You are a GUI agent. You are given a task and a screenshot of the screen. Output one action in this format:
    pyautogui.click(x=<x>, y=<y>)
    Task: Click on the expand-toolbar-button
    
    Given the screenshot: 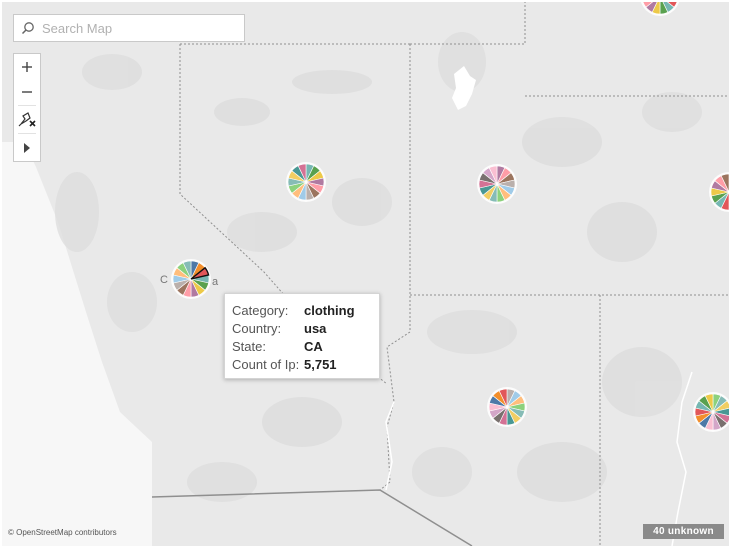 What is the action you would take?
    pyautogui.click(x=27, y=148)
    